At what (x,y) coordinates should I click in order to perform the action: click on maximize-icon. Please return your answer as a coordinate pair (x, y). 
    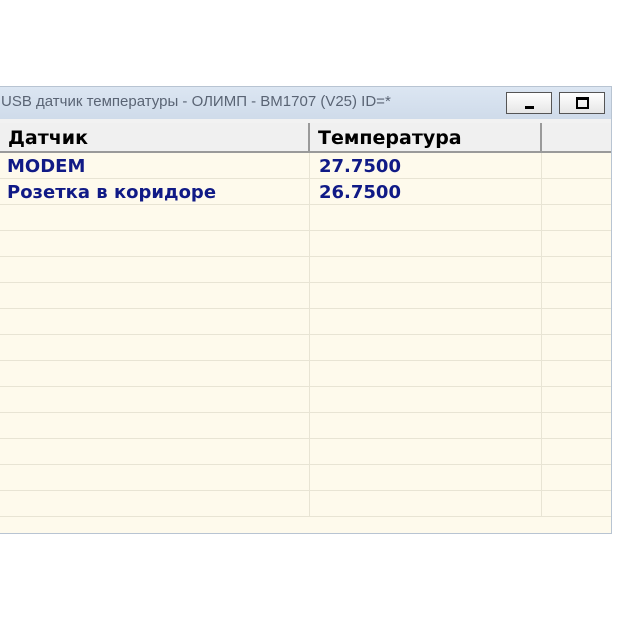
    Looking at the image, I should click on (582, 103).